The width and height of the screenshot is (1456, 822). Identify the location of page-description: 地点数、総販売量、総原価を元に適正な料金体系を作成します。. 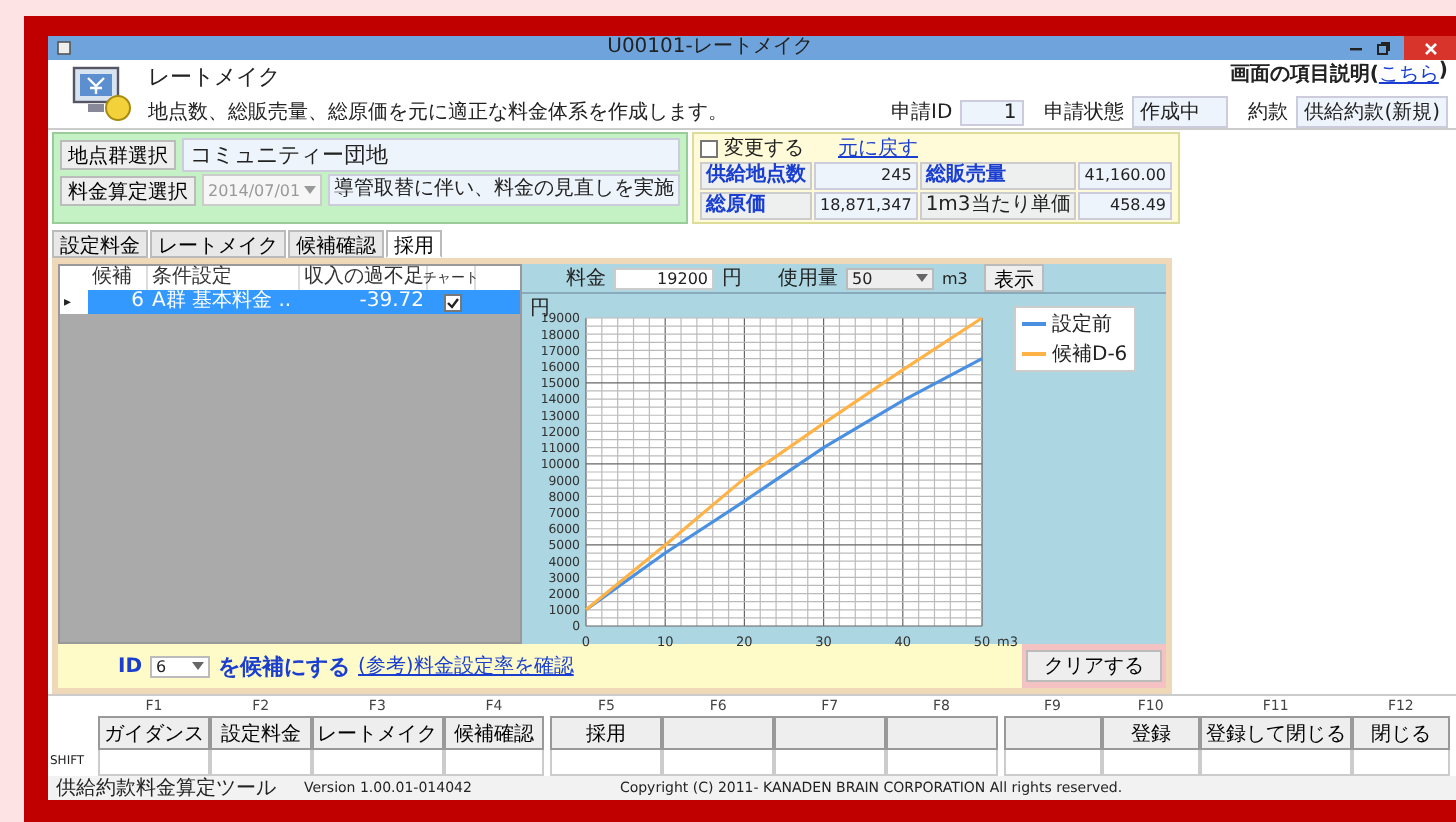
(439, 112).